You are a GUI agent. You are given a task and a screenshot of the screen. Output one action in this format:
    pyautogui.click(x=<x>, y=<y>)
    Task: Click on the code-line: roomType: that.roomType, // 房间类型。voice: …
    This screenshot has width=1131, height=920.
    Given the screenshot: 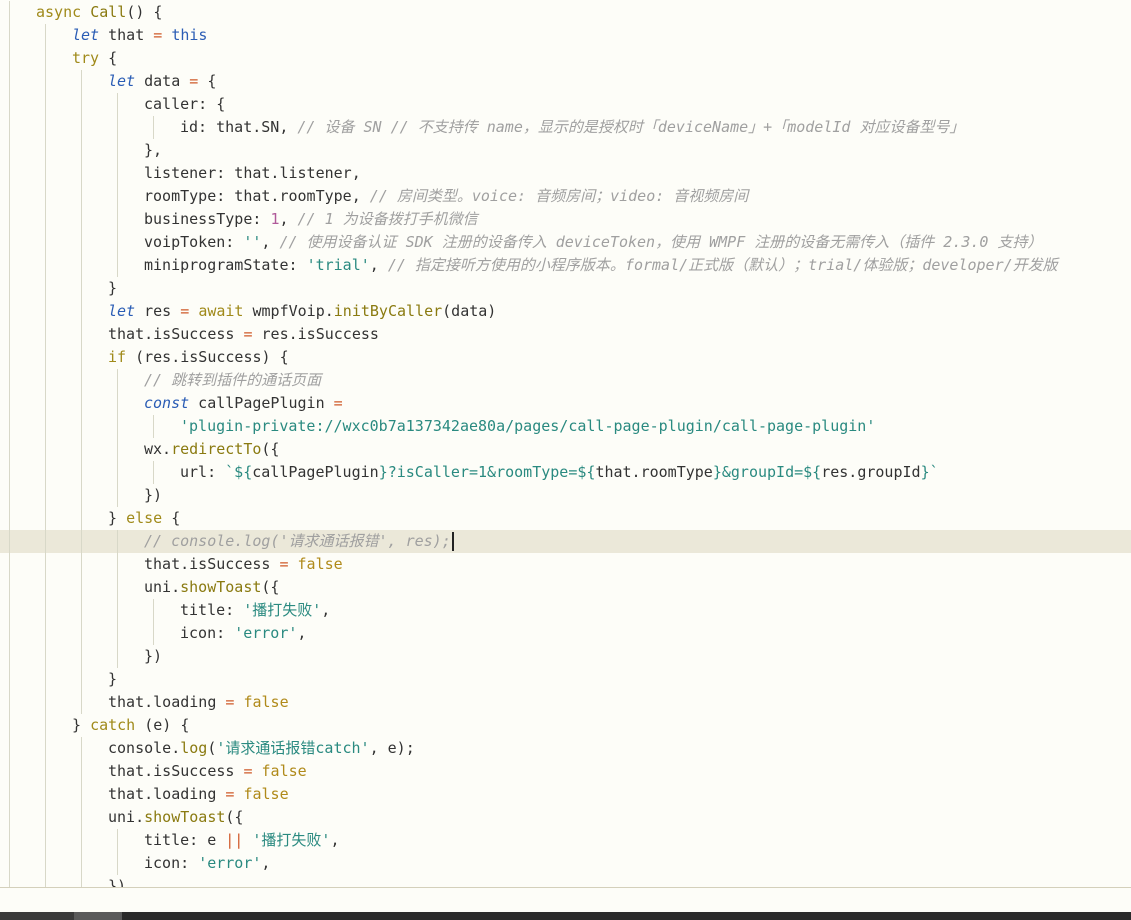 What is the action you would take?
    pyautogui.click(x=565, y=196)
    